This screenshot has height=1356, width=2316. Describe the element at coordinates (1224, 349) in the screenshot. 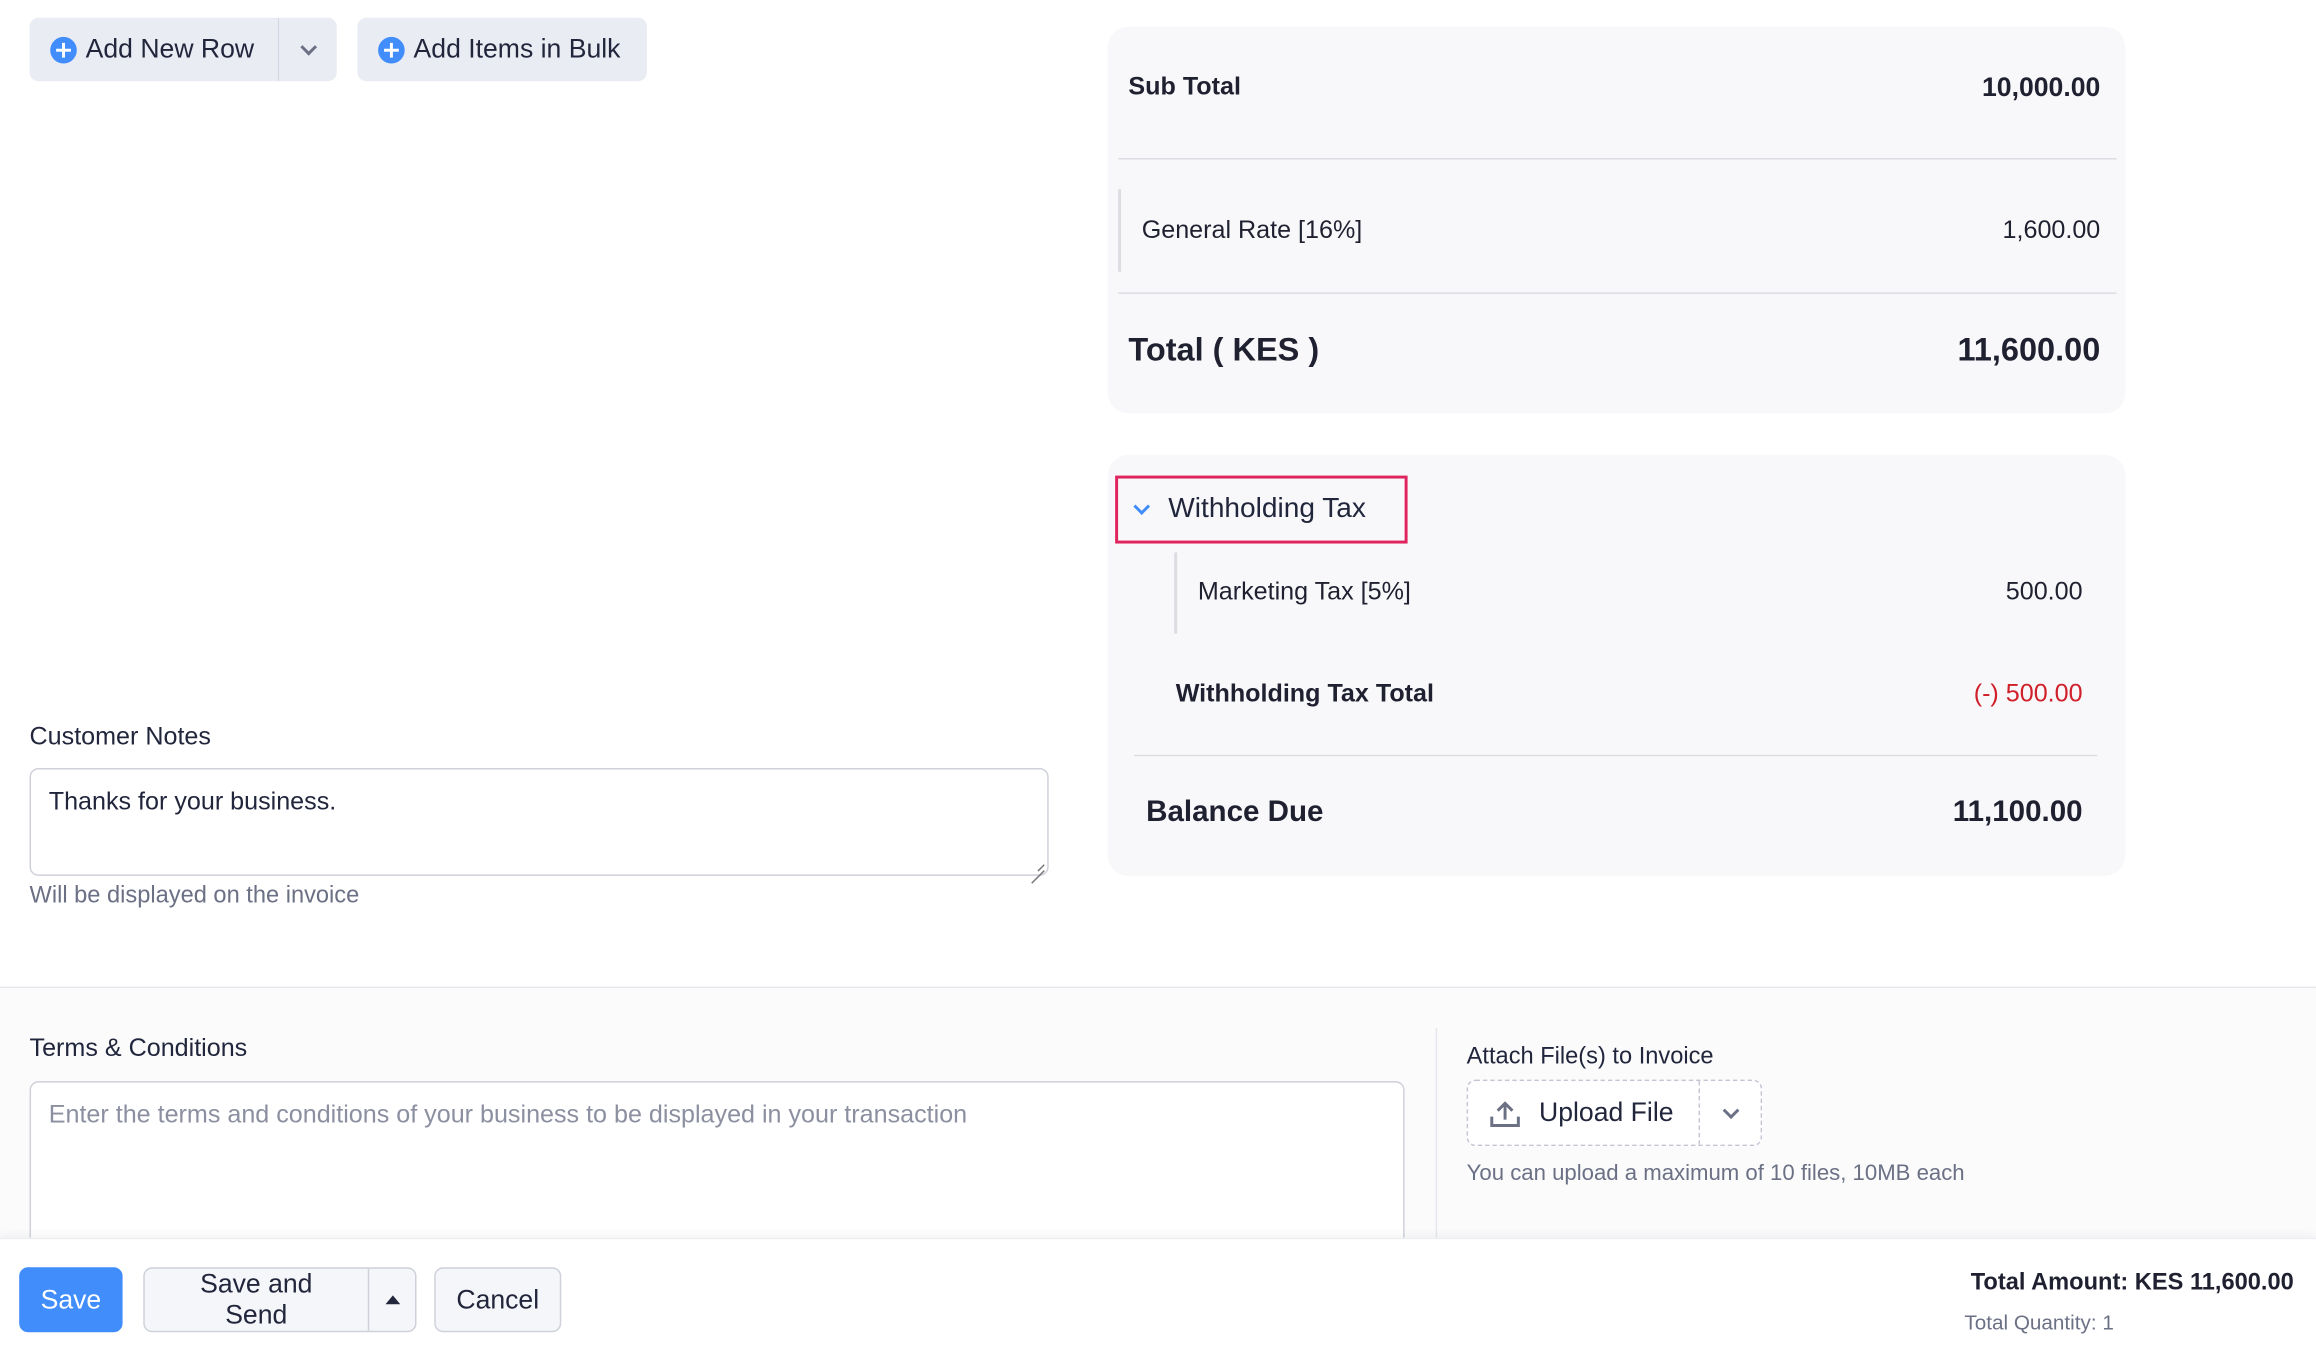

I see `total-label: Total ( KES )` at that location.